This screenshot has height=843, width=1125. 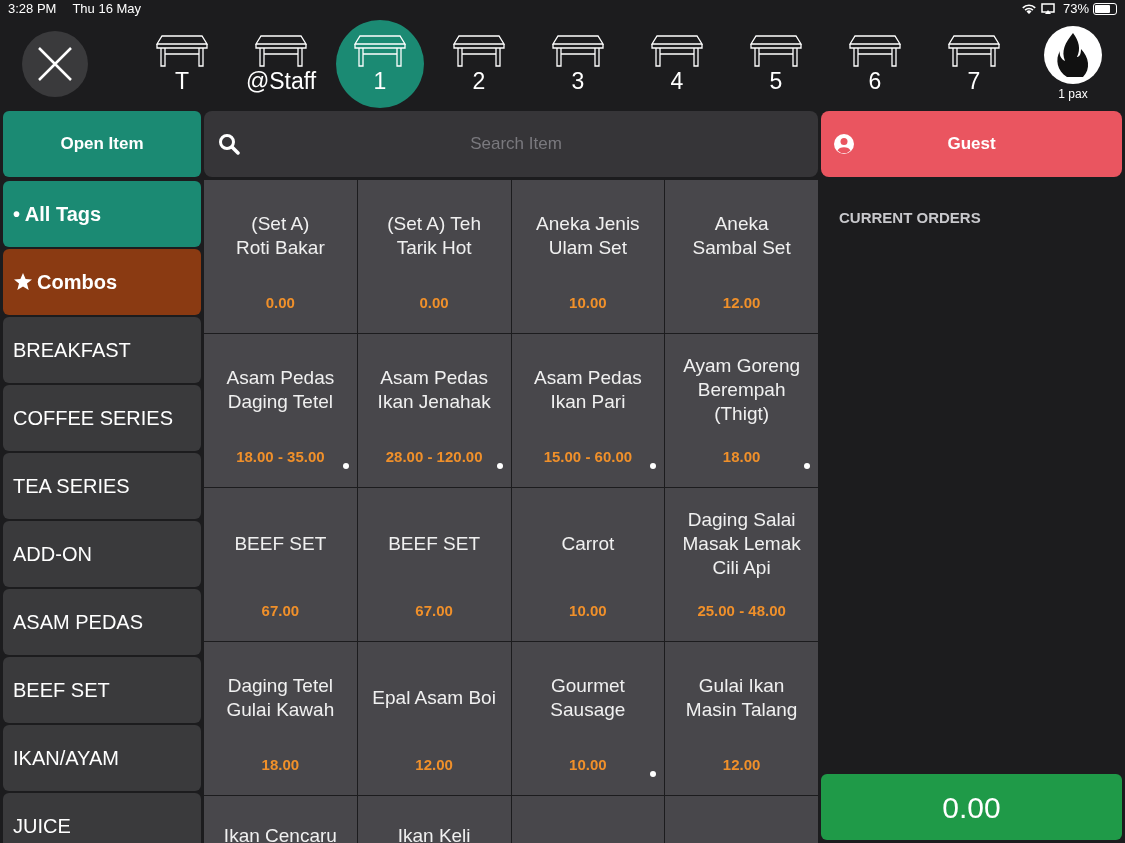 I want to click on tag-button: BEEF SET, so click(x=102, y=690).